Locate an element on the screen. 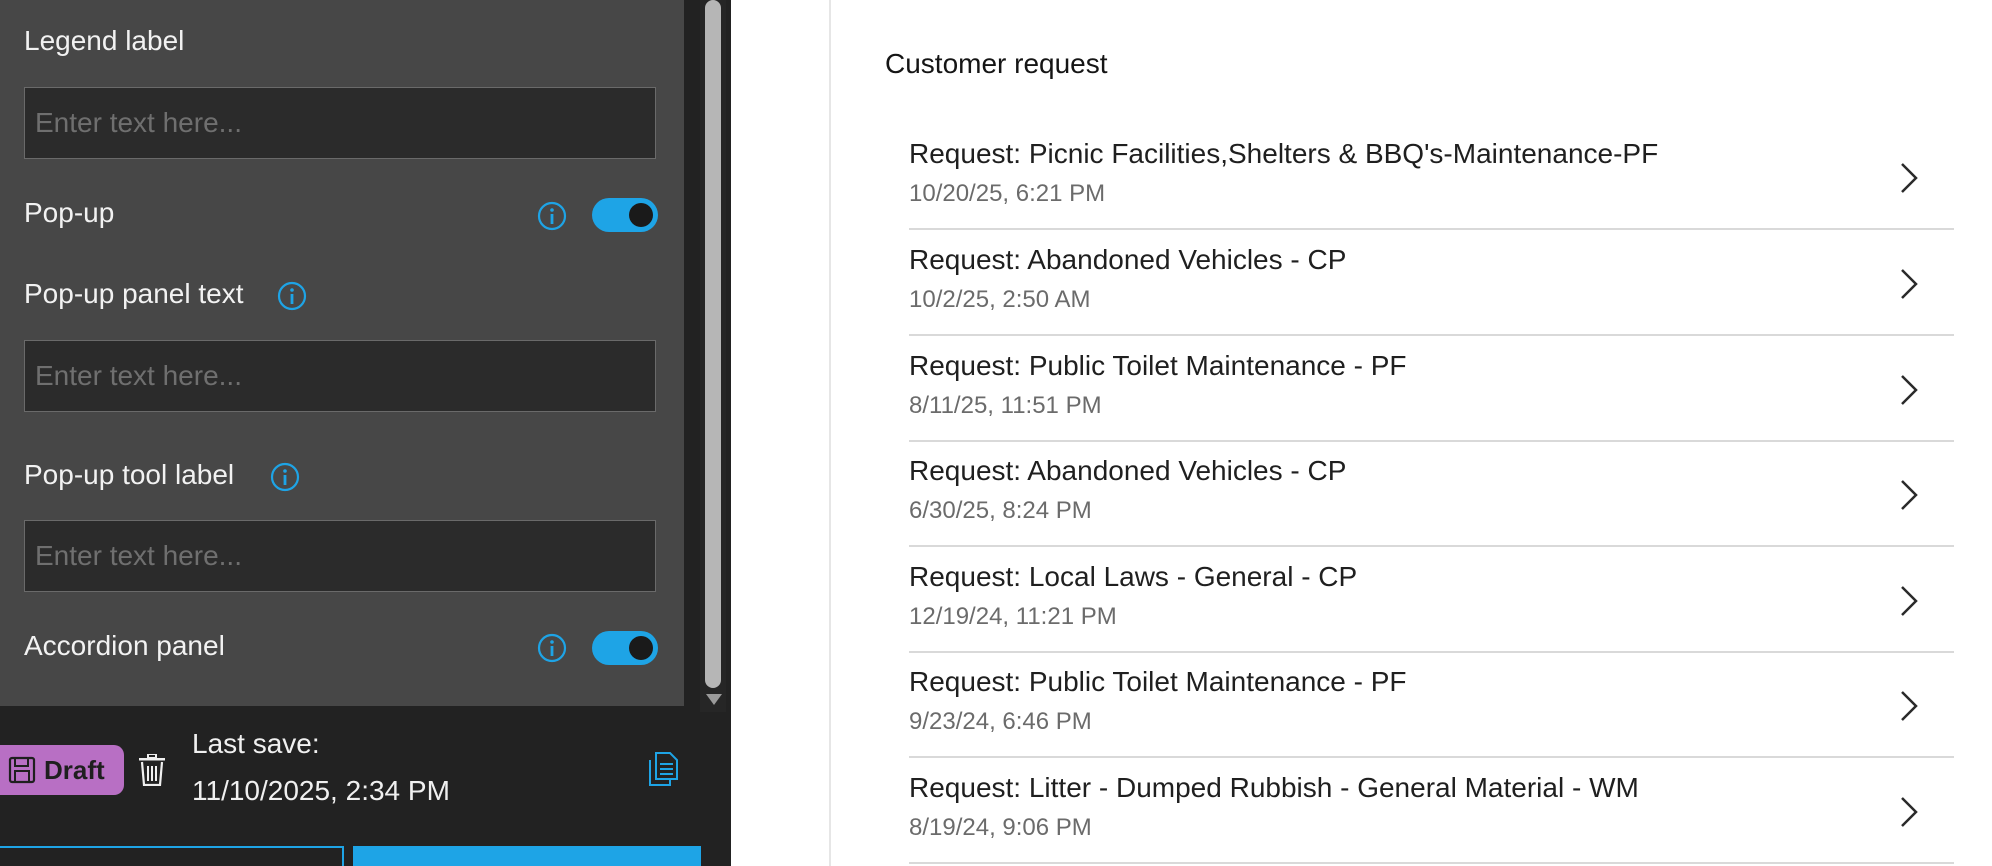 The width and height of the screenshot is (1992, 866). save-icon is located at coordinates (22, 770).